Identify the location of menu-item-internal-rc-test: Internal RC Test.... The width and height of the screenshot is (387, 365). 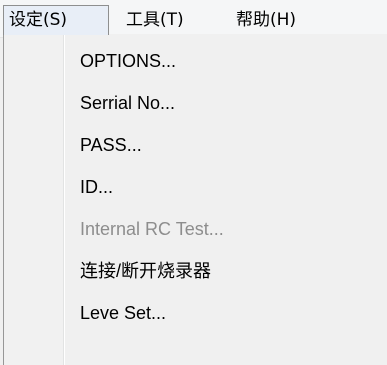
(195, 229).